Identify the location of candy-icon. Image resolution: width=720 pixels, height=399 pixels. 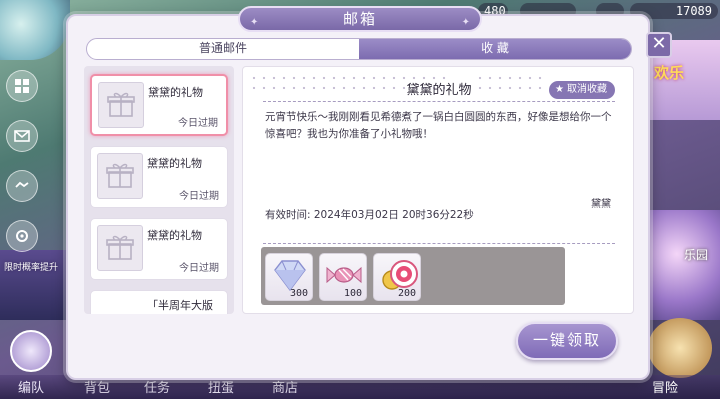
(344, 275).